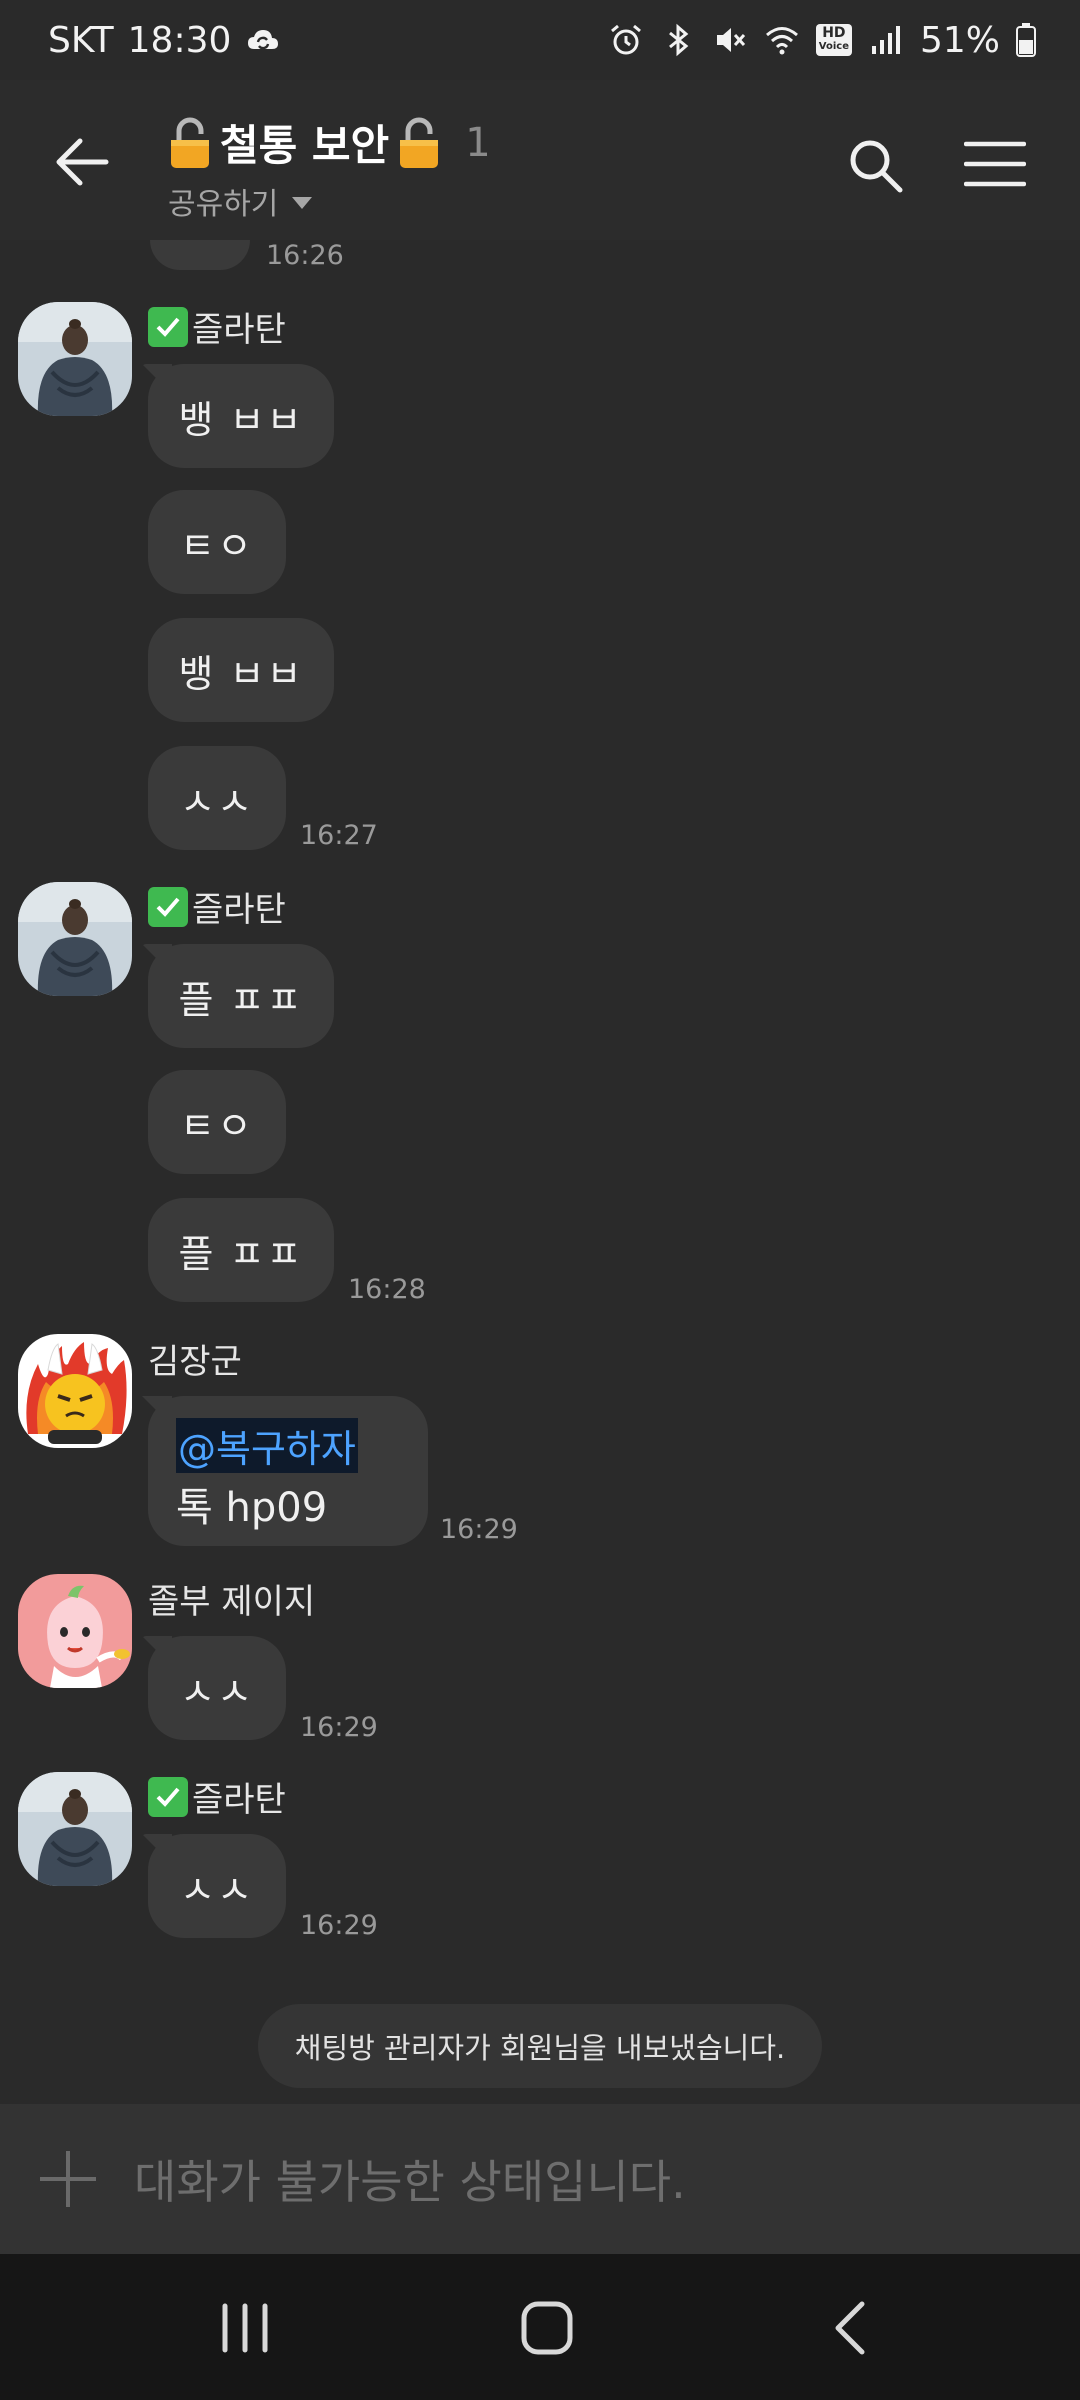  What do you see at coordinates (263, 40) in the screenshot?
I see `cloud-sync-icon` at bounding box center [263, 40].